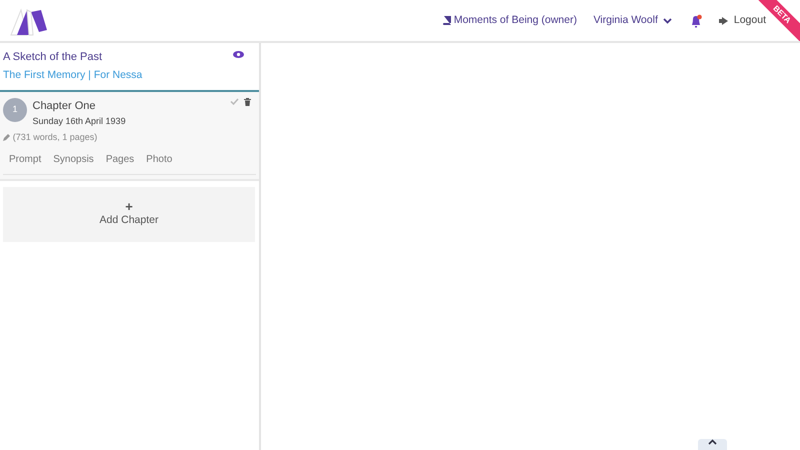  Describe the element at coordinates (53, 57) in the screenshot. I see `story-title: A Sketch of the Past` at that location.